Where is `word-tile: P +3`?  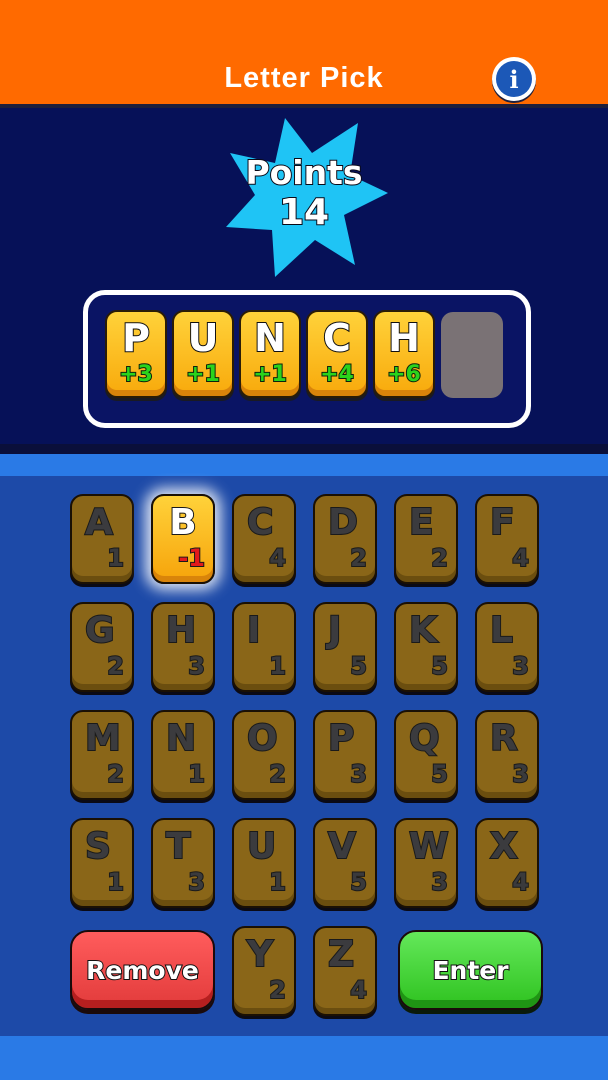
word-tile: P +3 is located at coordinates (136, 354).